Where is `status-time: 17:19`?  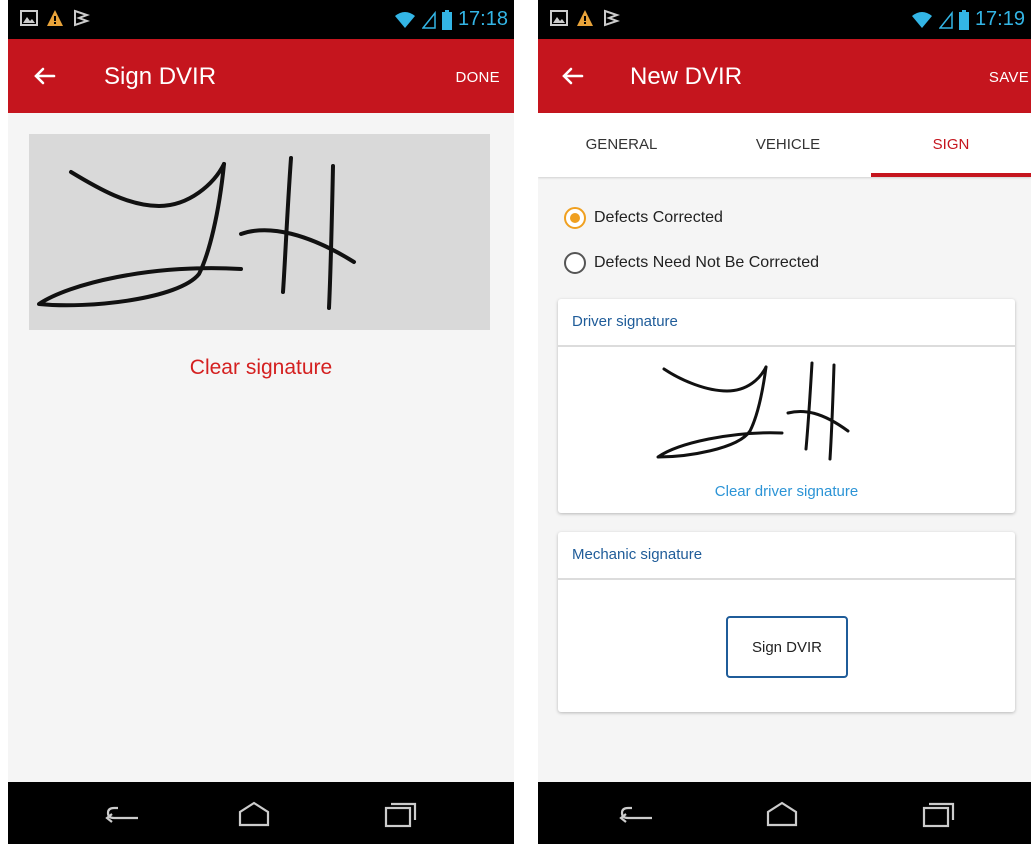 status-time: 17:19 is located at coordinates (999, 19).